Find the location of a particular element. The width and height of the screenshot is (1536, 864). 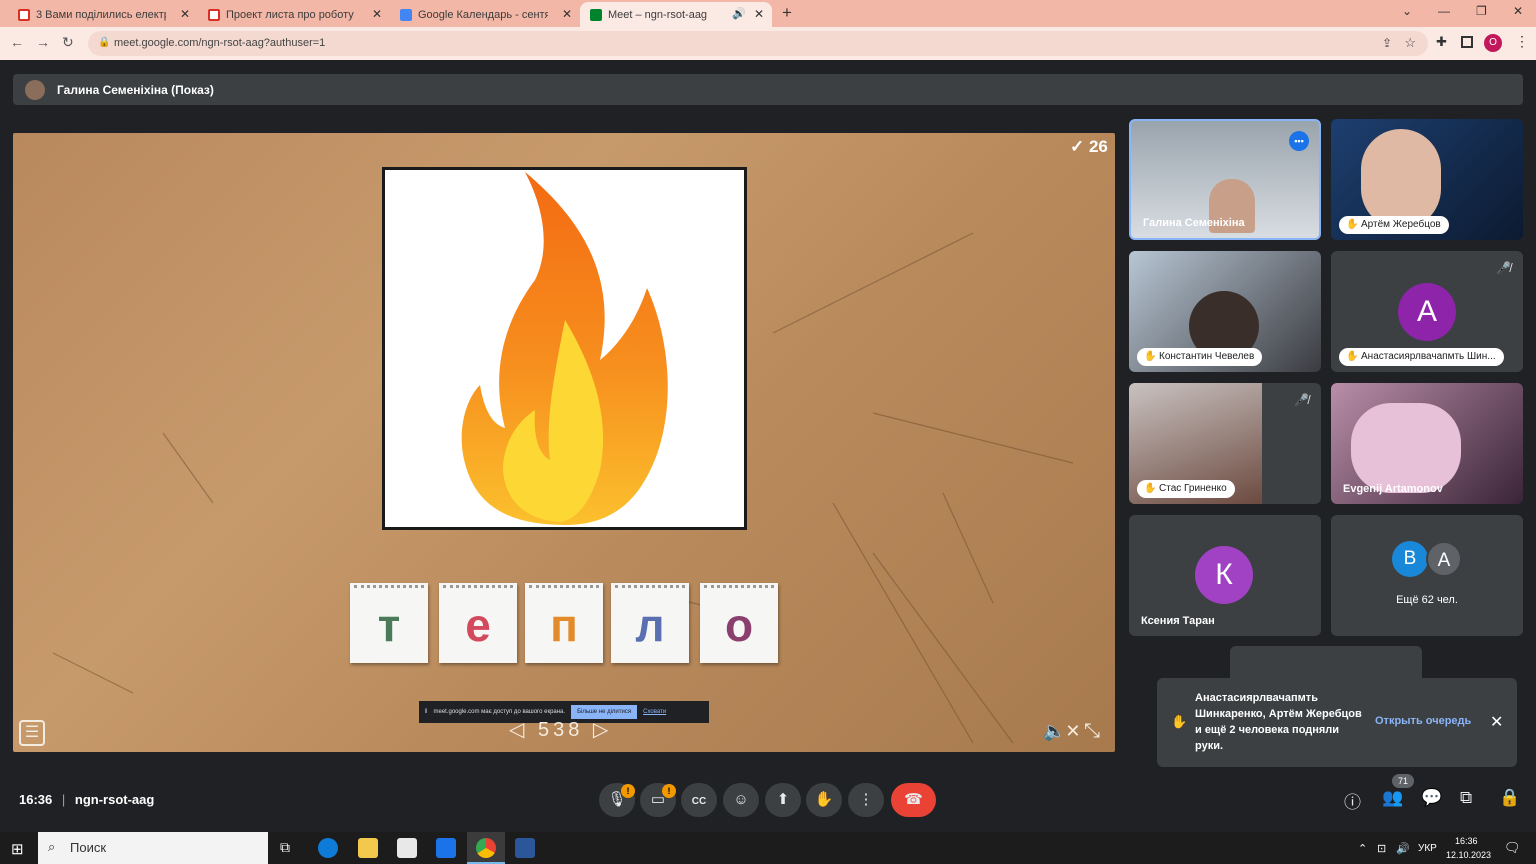

activities-icon: ⧉ is located at coordinates (1466, 798).